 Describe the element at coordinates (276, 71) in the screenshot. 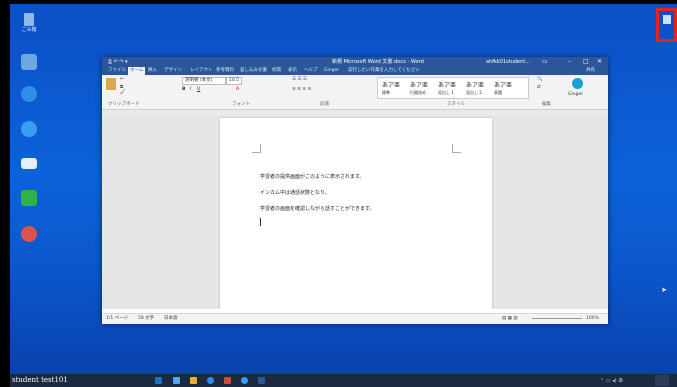

I see `tab-review: 校閲` at that location.